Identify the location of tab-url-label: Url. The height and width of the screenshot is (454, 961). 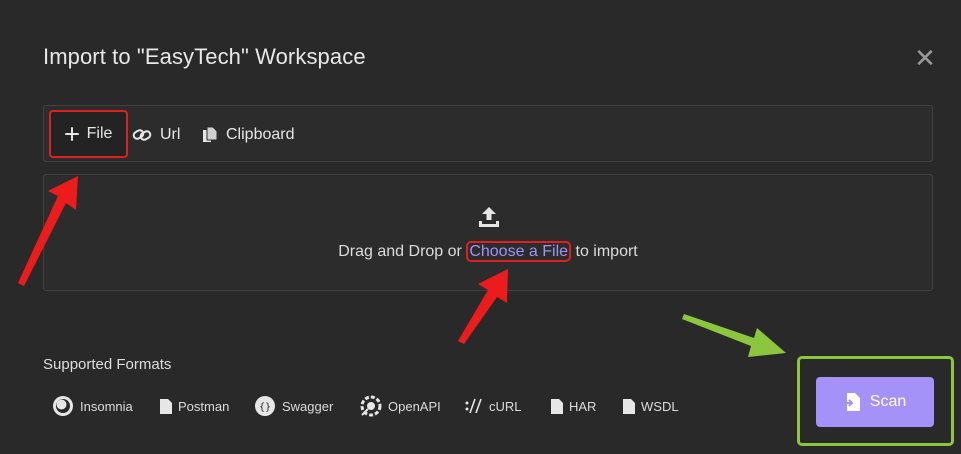
(170, 134).